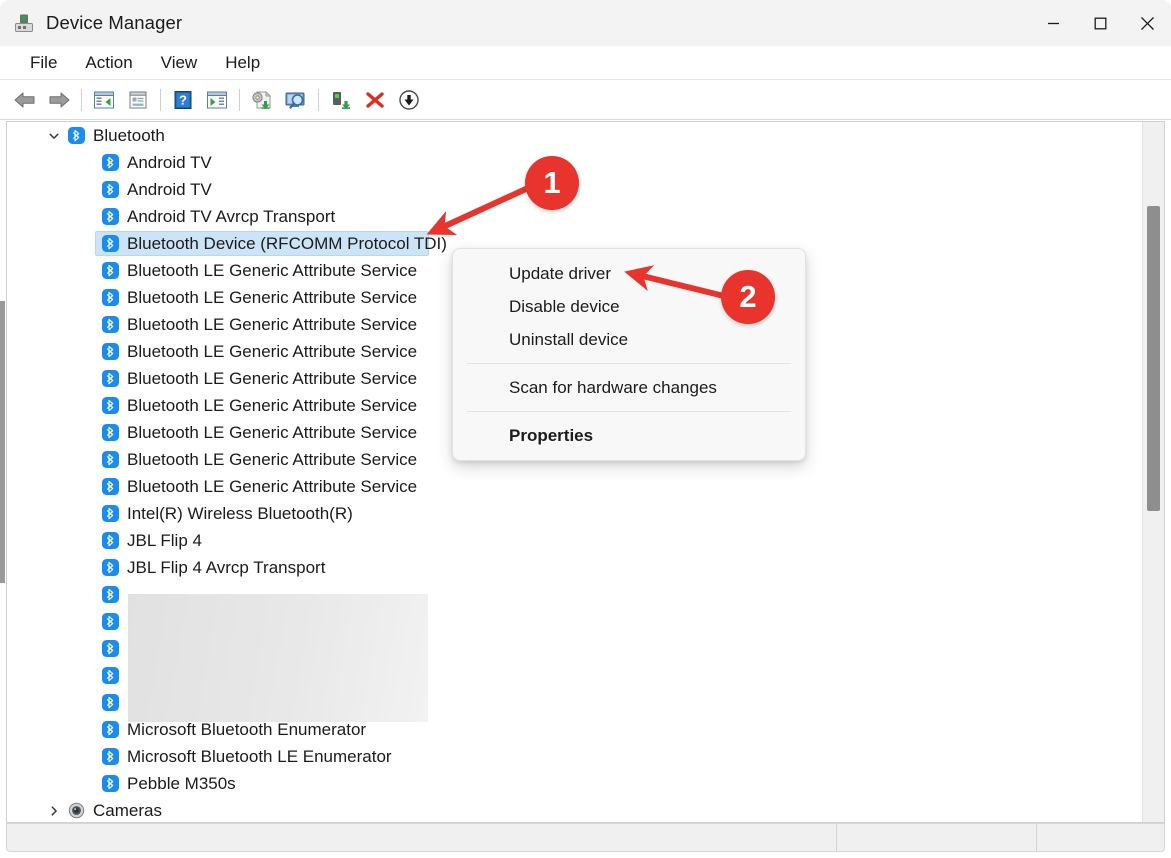 This screenshot has width=1171, height=858. I want to click on maximize-button, so click(1100, 23).